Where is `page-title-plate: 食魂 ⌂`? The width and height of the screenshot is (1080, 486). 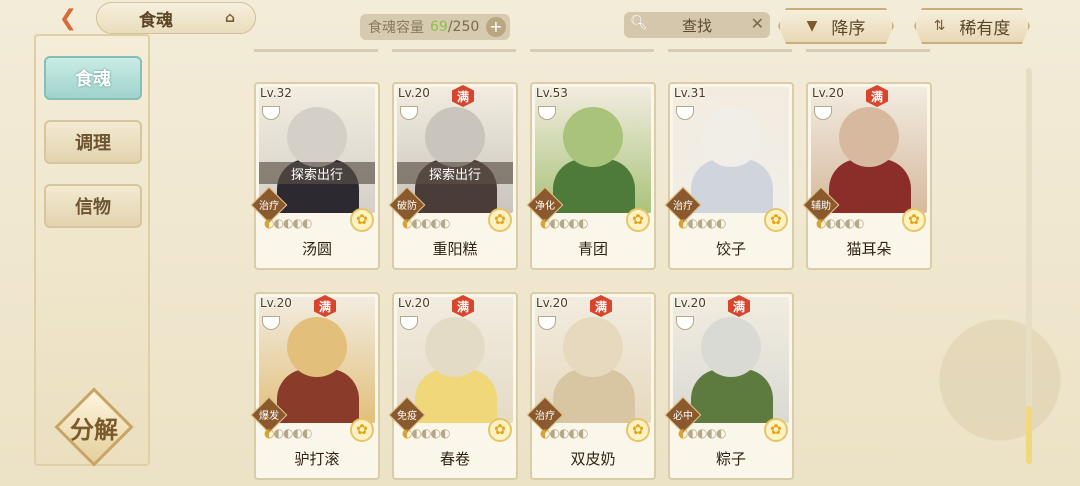 page-title-plate: 食魂 ⌂ is located at coordinates (176, 18).